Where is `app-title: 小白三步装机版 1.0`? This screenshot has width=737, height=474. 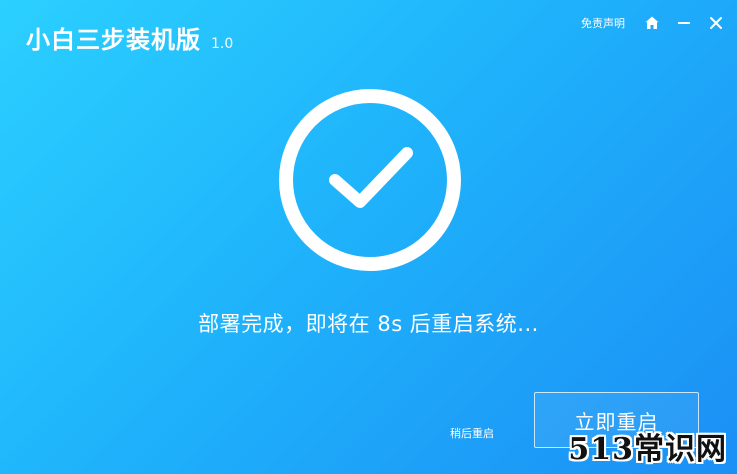 app-title: 小白三步装机版 1.0 is located at coordinates (129, 37).